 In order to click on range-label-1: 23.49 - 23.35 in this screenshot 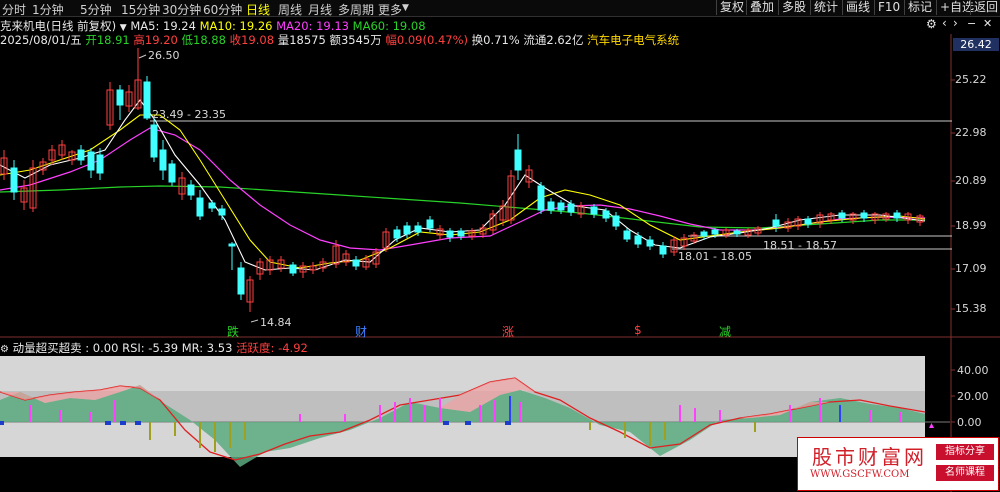, I will do `click(189, 114)`.